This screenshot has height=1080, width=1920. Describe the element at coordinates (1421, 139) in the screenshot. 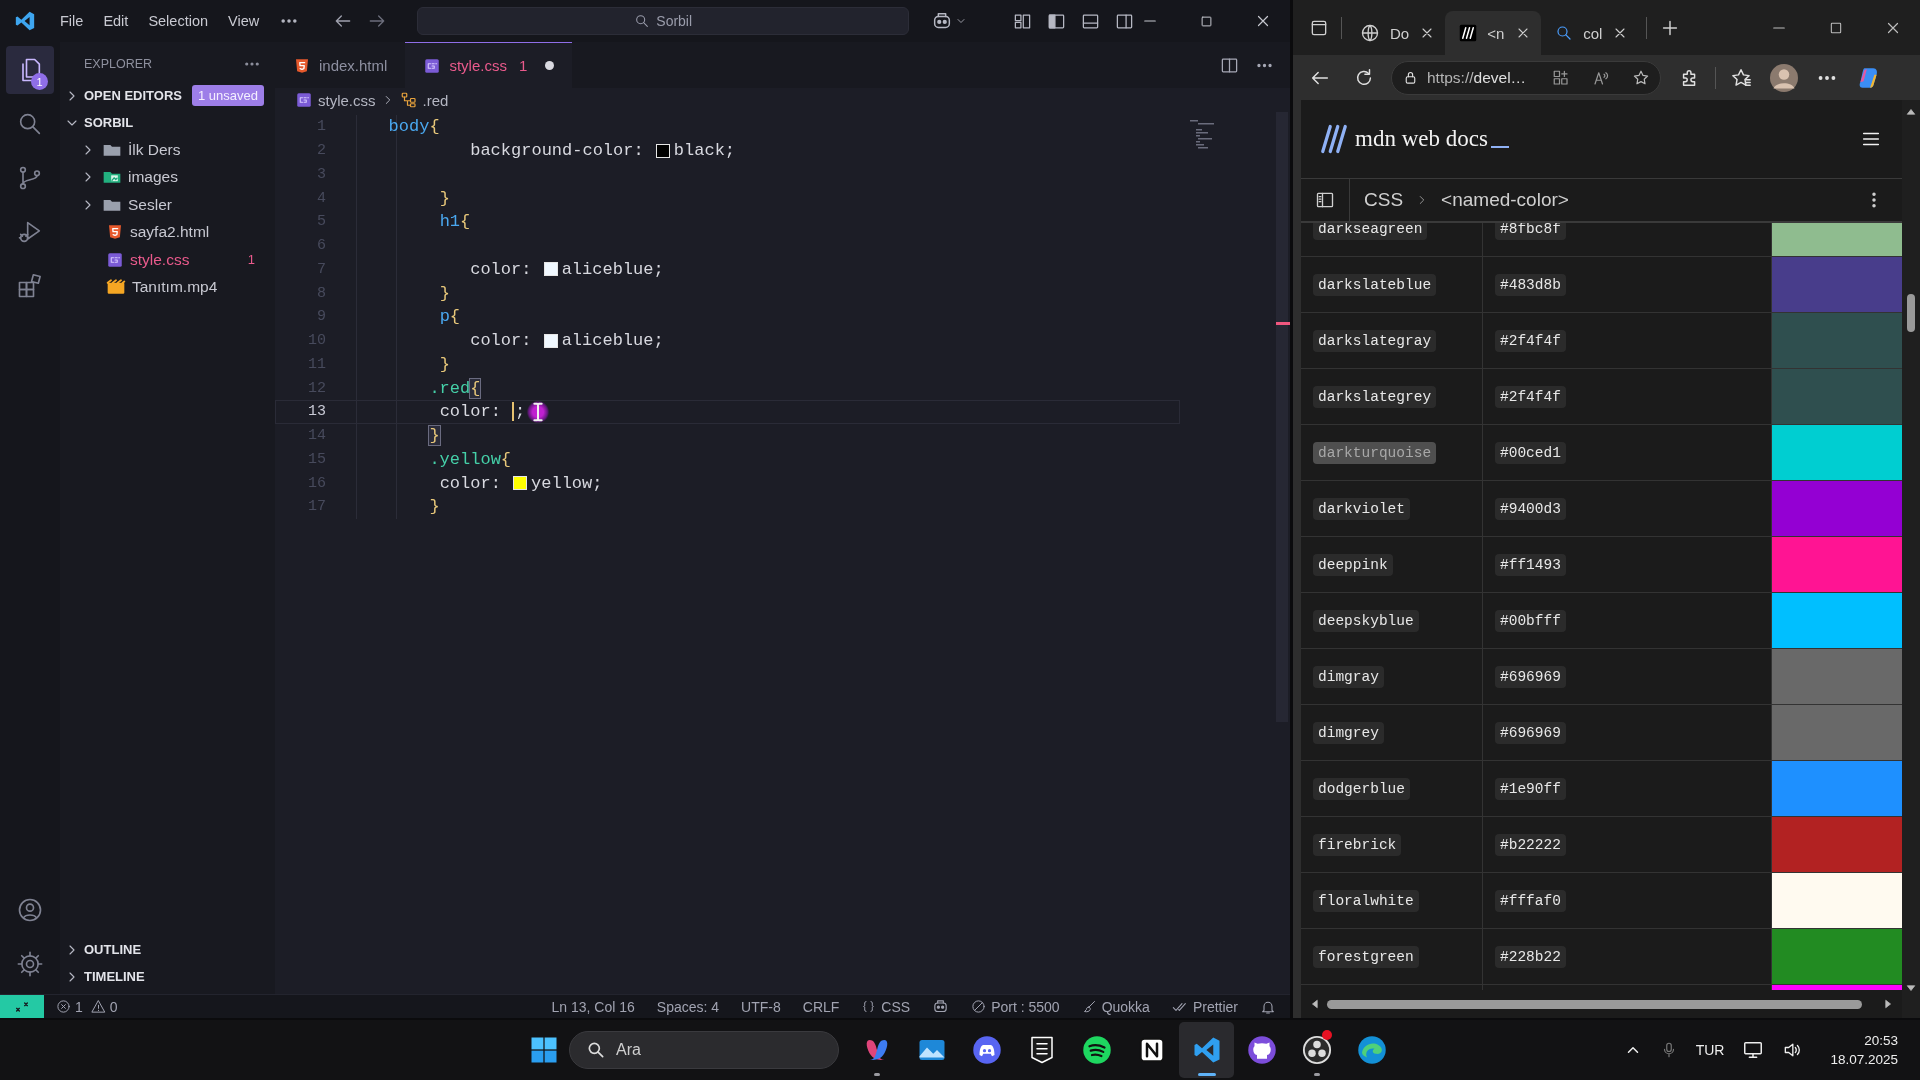

I see `site-title: mdn web docs` at that location.